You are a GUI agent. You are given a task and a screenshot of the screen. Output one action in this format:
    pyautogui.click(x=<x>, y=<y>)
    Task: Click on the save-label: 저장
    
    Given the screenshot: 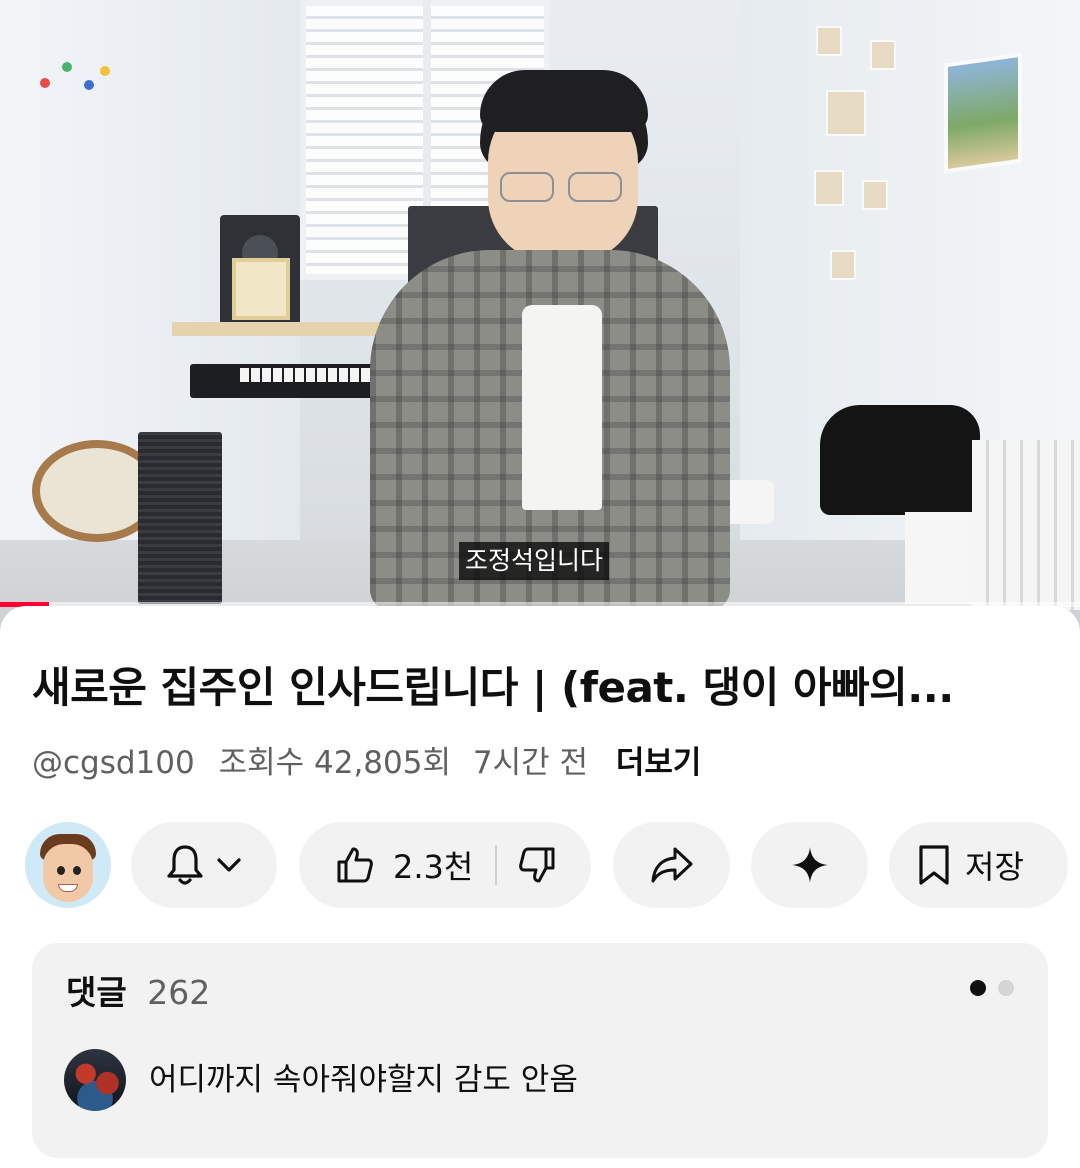 What is the action you would take?
    pyautogui.click(x=994, y=867)
    